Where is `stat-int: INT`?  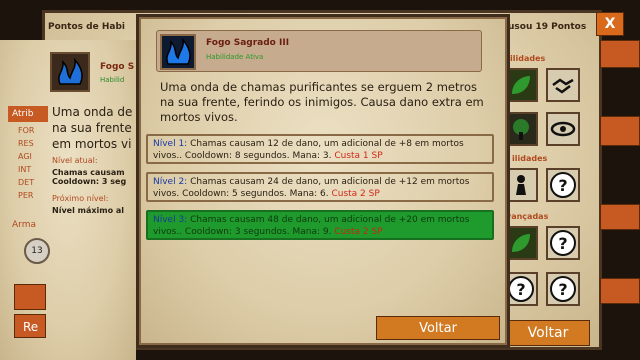 stat-int: INT is located at coordinates (25, 169).